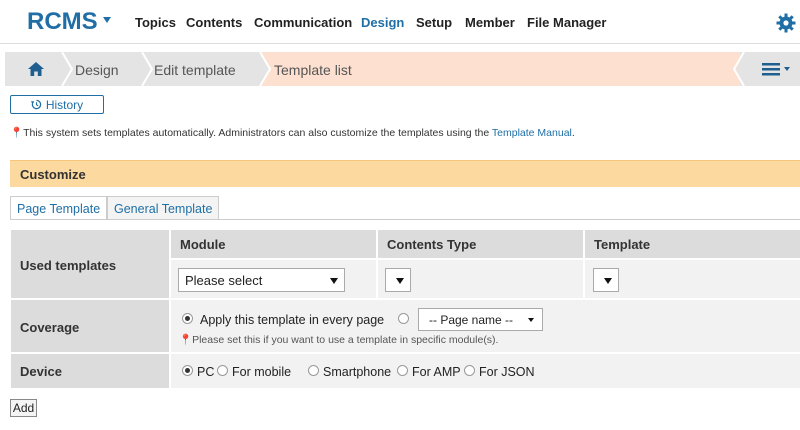  Describe the element at coordinates (23, 408) in the screenshot. I see `add-button: Add` at that location.